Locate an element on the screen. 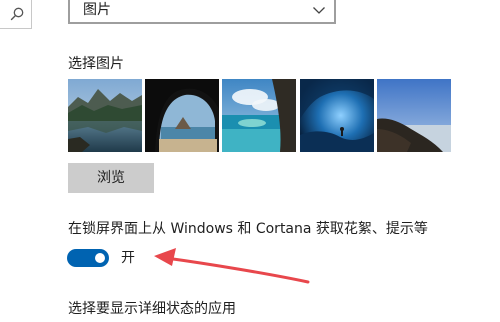 The height and width of the screenshot is (322, 500). detail-status-app-label: 选择要显示详细状态的应用 is located at coordinates (152, 309).